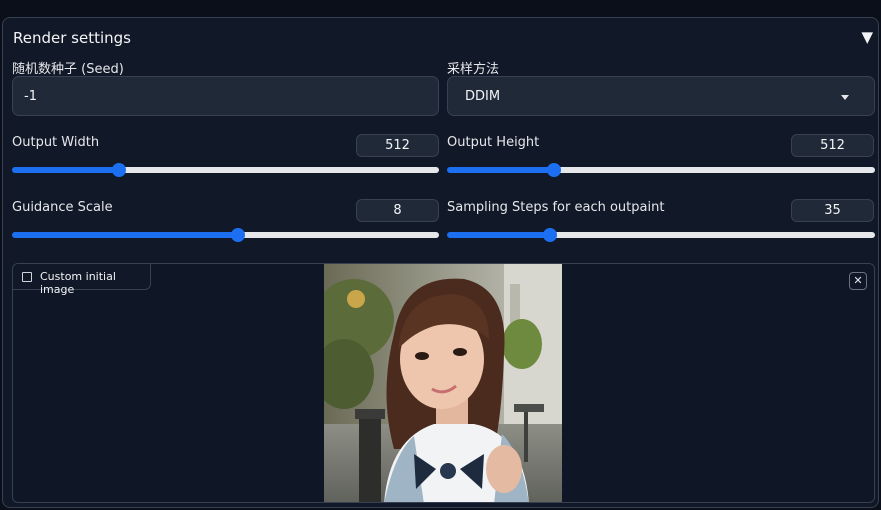 This screenshot has height=510, width=881. Describe the element at coordinates (858, 281) in the screenshot. I see `close-icon: ✕` at that location.